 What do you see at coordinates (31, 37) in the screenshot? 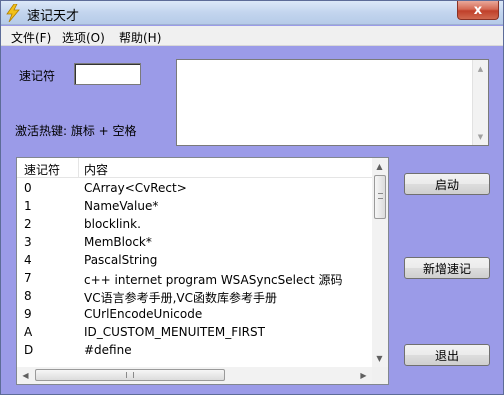
I see `menu-file: 文件(F)` at bounding box center [31, 37].